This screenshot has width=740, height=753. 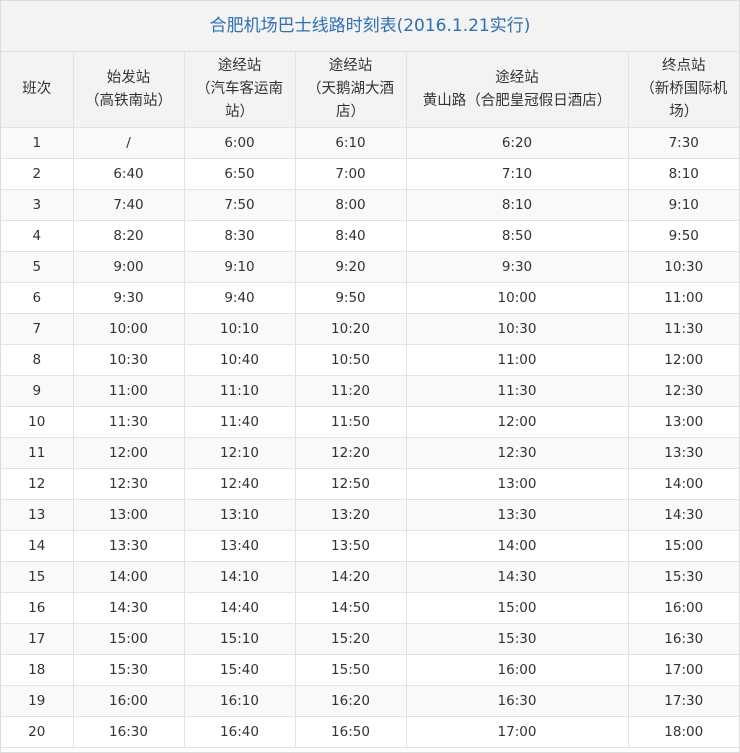 I want to click on column-header-line: 终点站, so click(x=684, y=66).